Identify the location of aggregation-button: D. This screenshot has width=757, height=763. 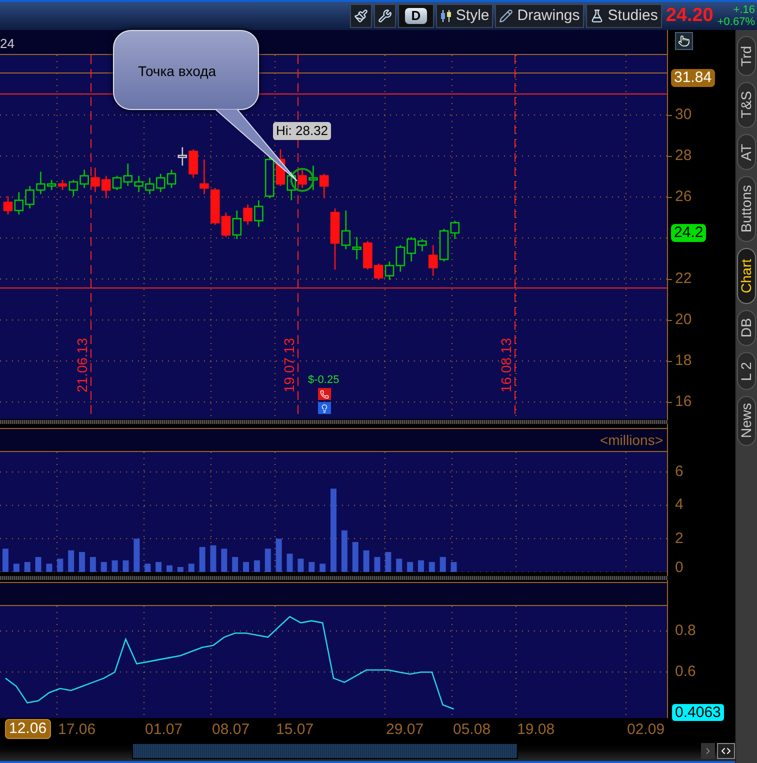
(416, 16).